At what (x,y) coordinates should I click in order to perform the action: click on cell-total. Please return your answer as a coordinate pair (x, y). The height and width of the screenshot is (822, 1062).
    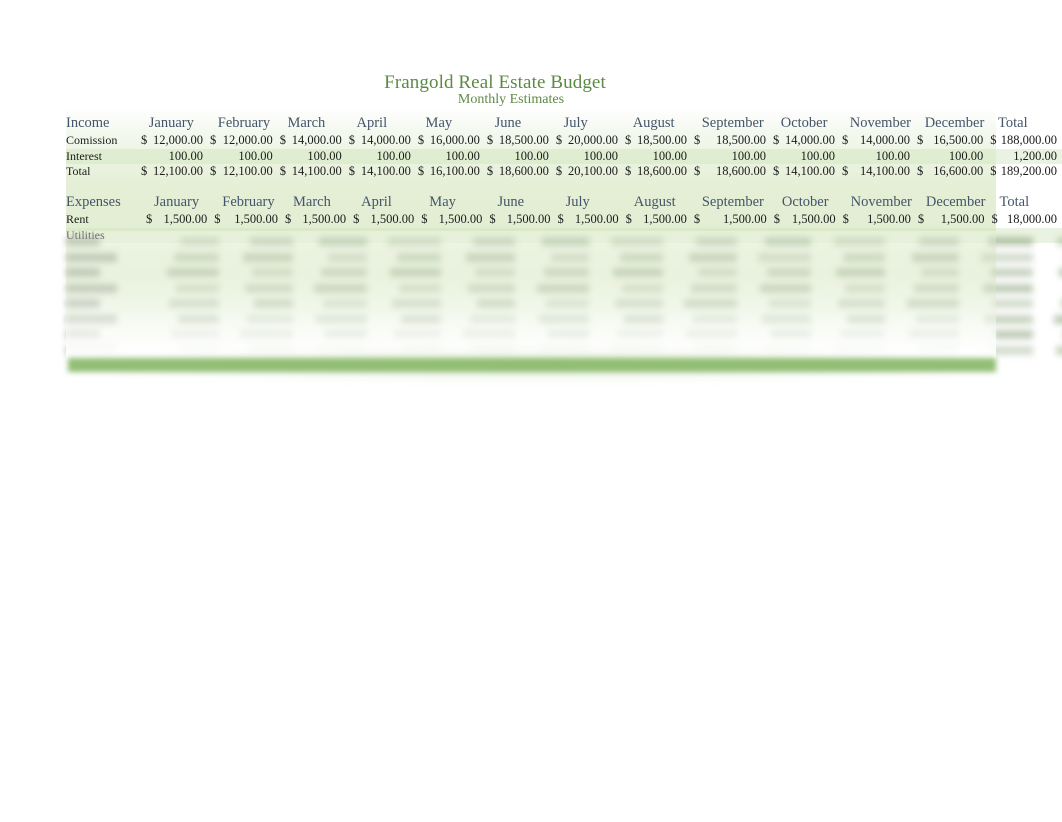
    Looking at the image, I should click on (1030, 235).